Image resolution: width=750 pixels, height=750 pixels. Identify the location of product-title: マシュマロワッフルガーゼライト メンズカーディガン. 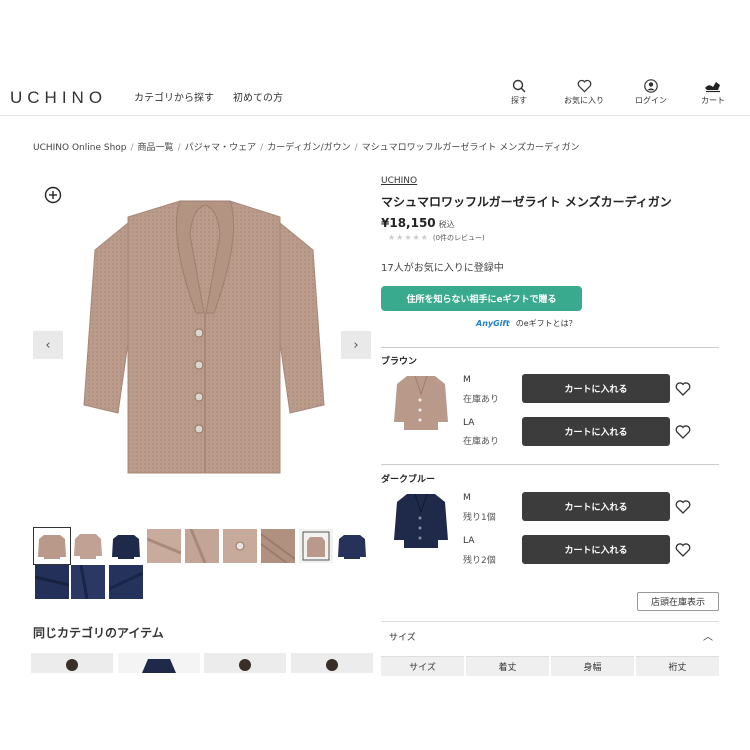
(526, 202).